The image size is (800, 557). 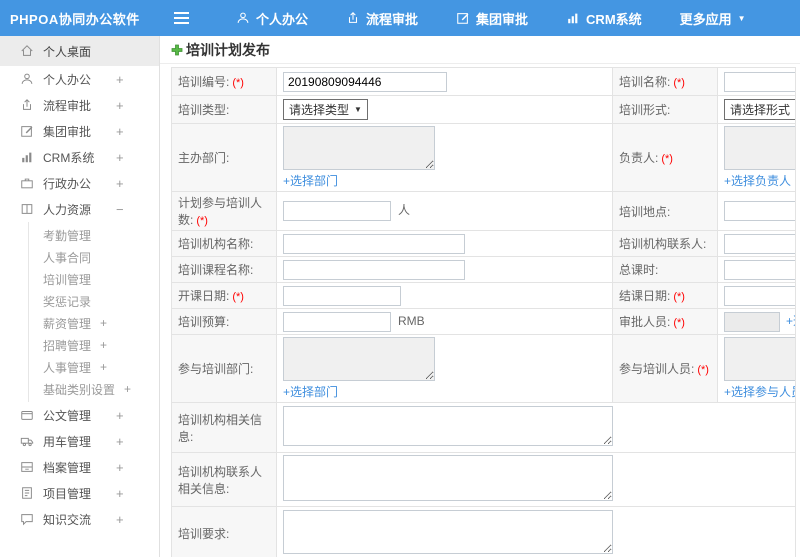 What do you see at coordinates (94, 279) in the screenshot?
I see `sidebar-item-training-mgmt: 培训管理` at bounding box center [94, 279].